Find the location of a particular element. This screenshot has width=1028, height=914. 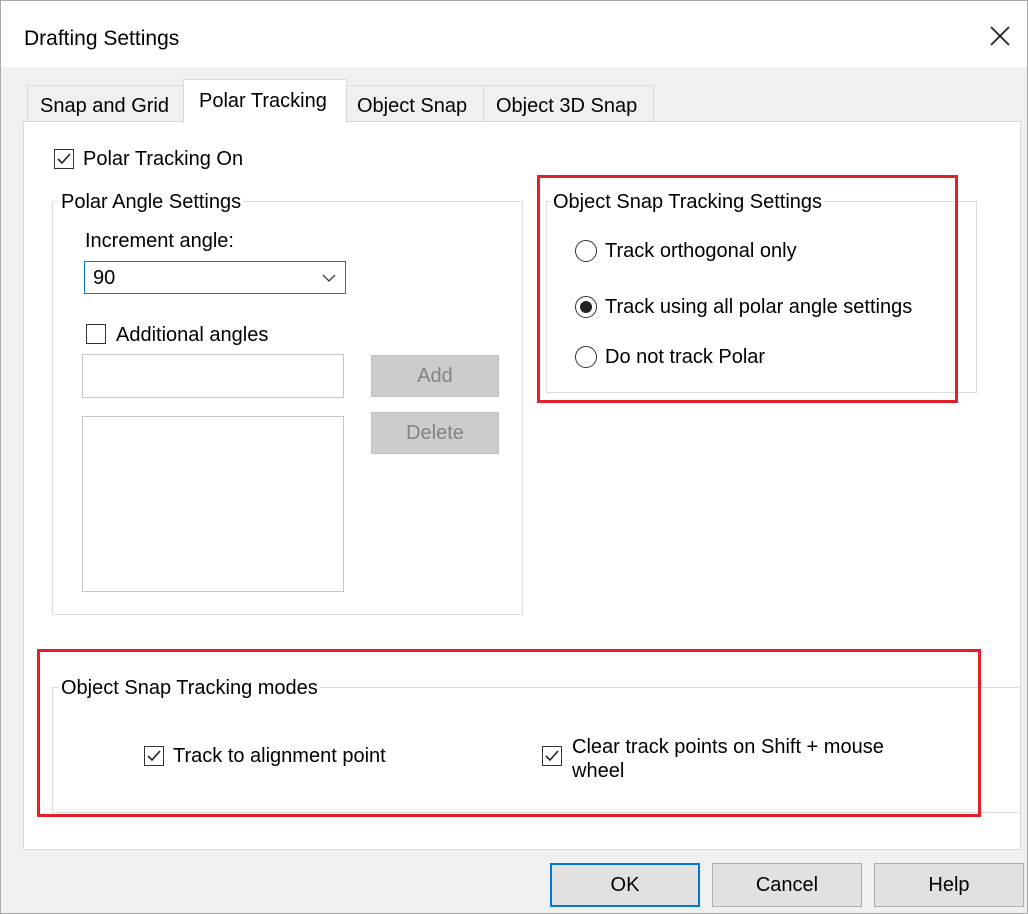

additional-angles-checkbox is located at coordinates (96, 334).